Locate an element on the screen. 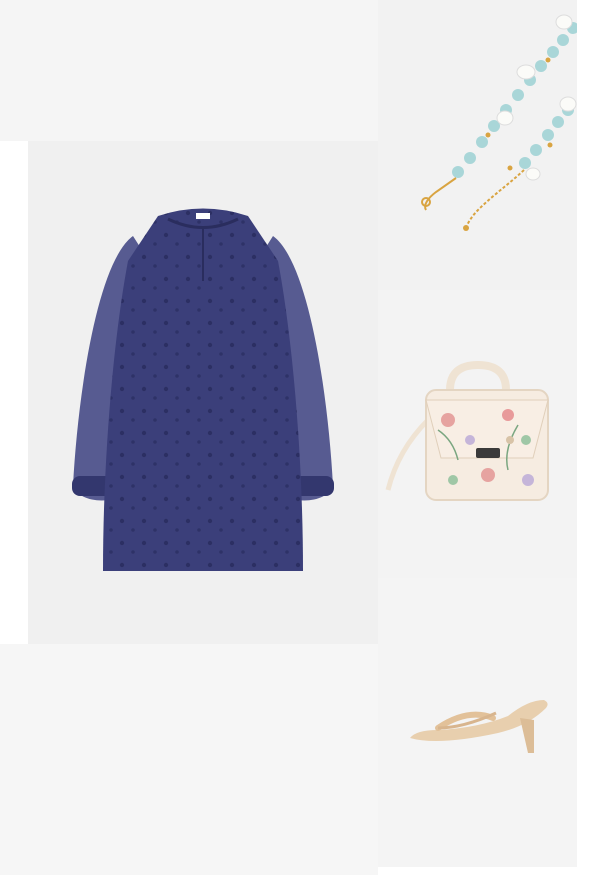 The height and width of the screenshot is (875, 606). sandal-tile is located at coordinates (477, 722).